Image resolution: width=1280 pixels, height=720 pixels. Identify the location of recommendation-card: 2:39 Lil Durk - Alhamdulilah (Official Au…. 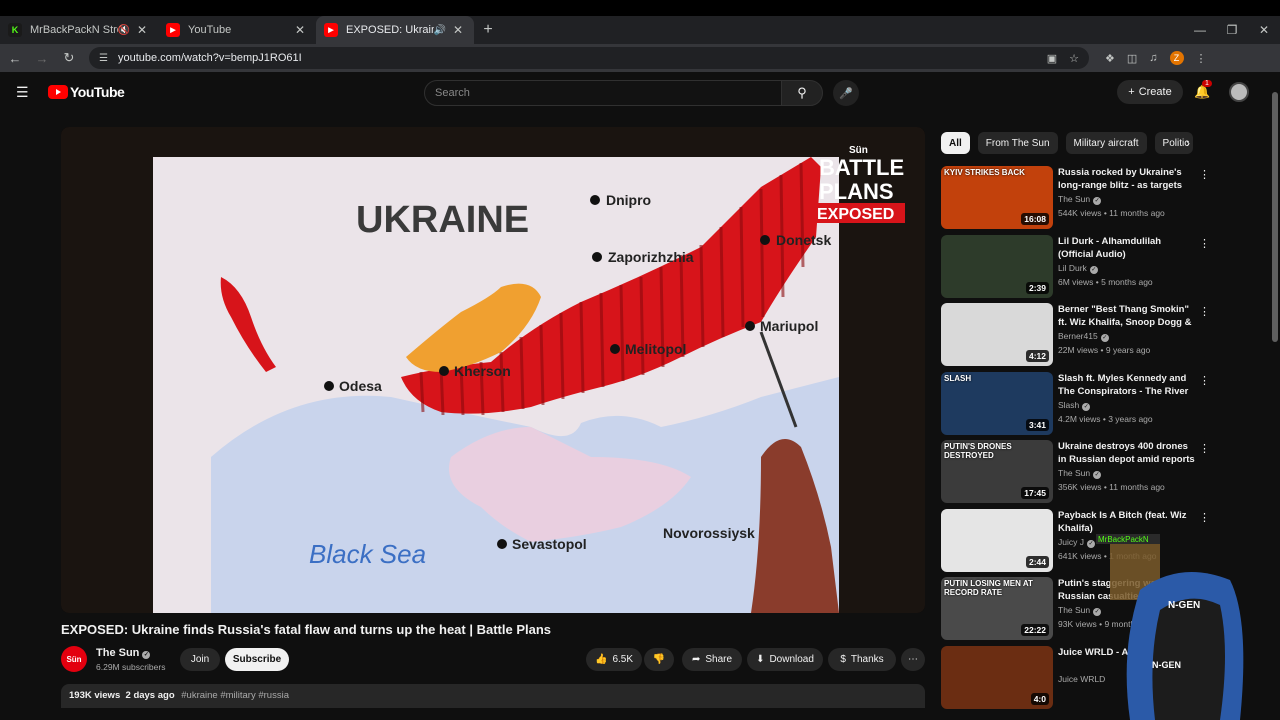
(1076, 266).